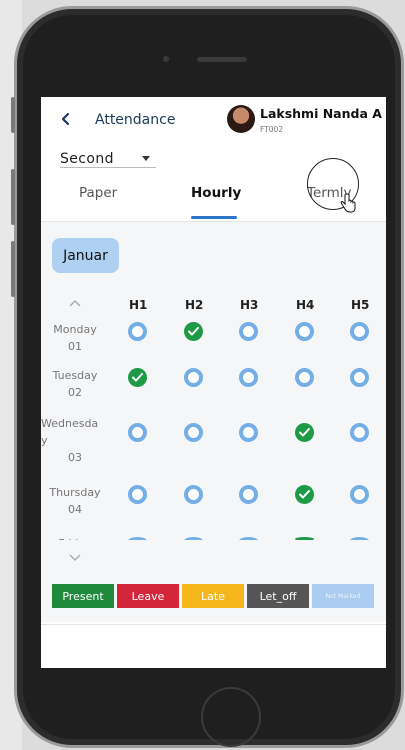 This screenshot has width=405, height=750. Describe the element at coordinates (213, 624) in the screenshot. I see `divider` at that location.